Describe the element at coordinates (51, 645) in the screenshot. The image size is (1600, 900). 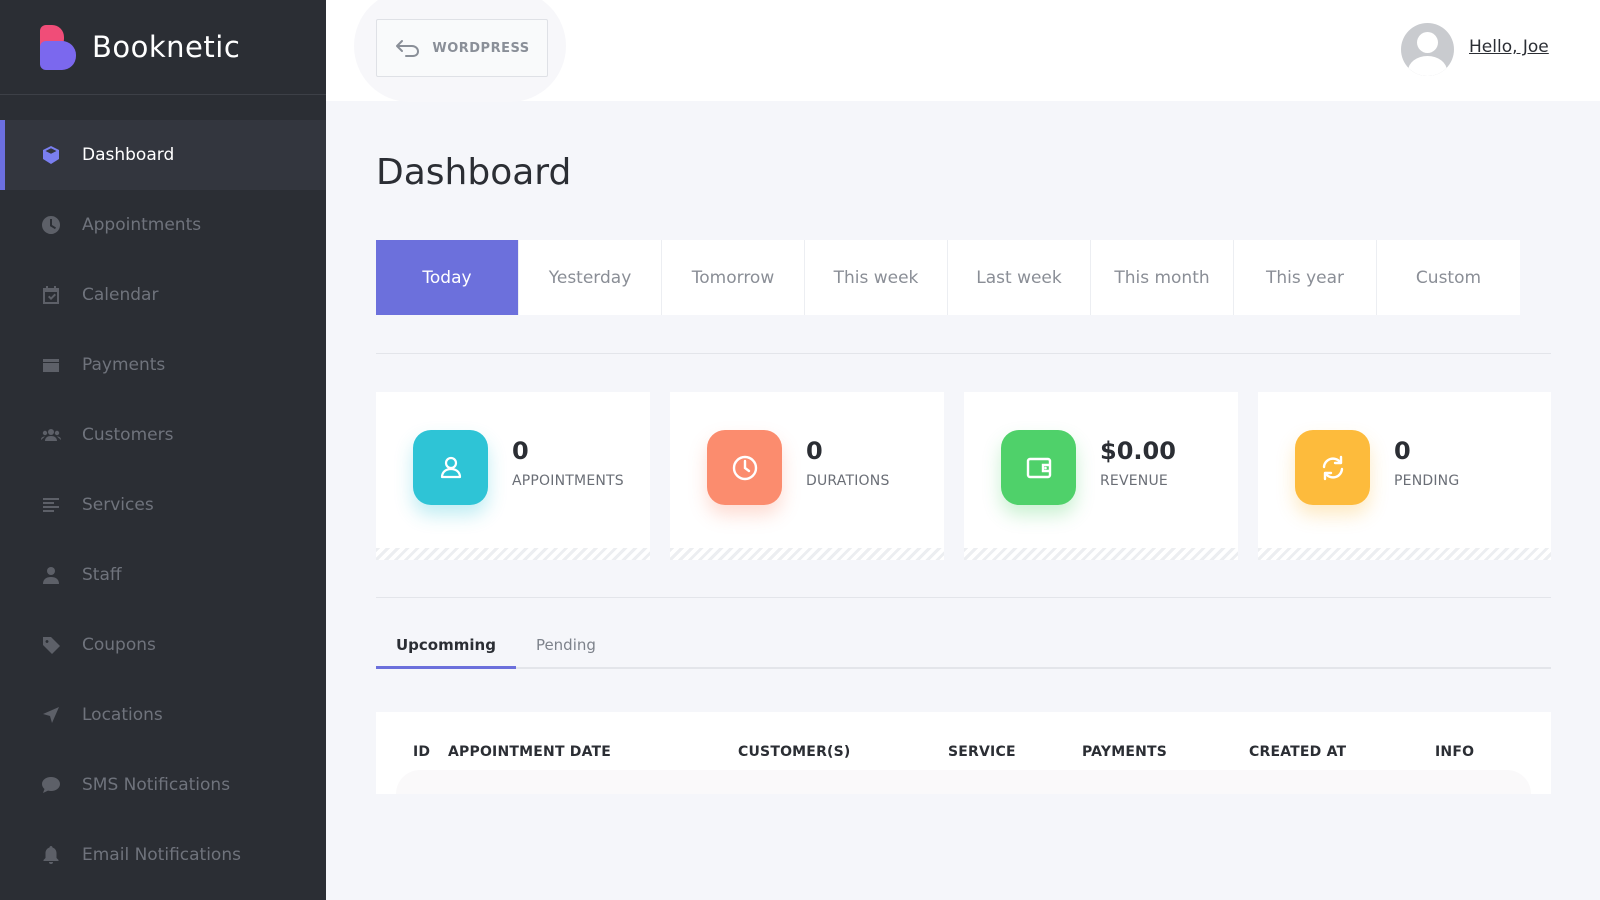
I see `tag-icon` at that location.